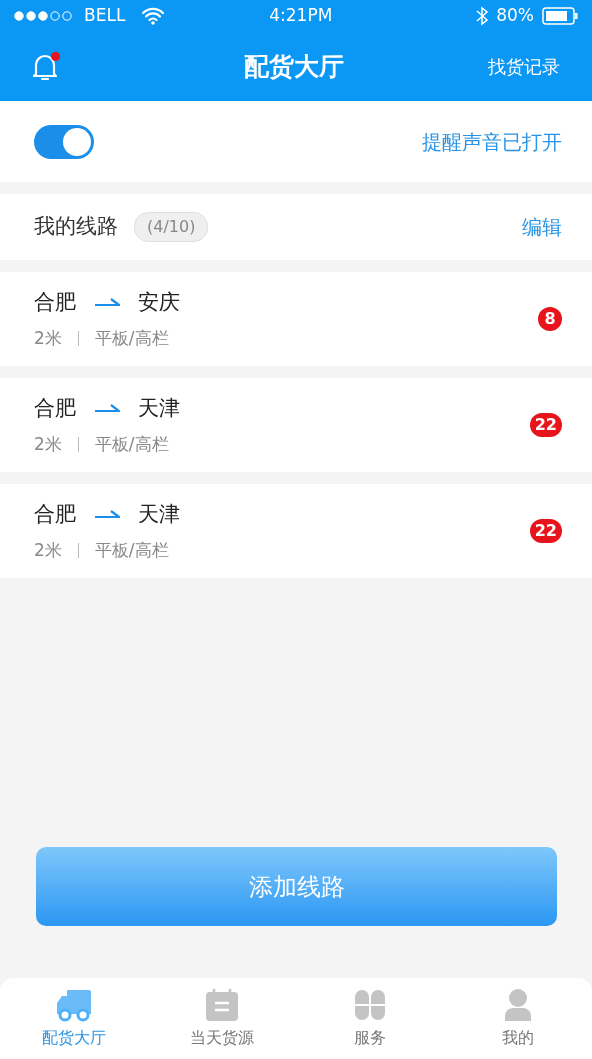  I want to click on calendar-icon, so click(222, 1004).